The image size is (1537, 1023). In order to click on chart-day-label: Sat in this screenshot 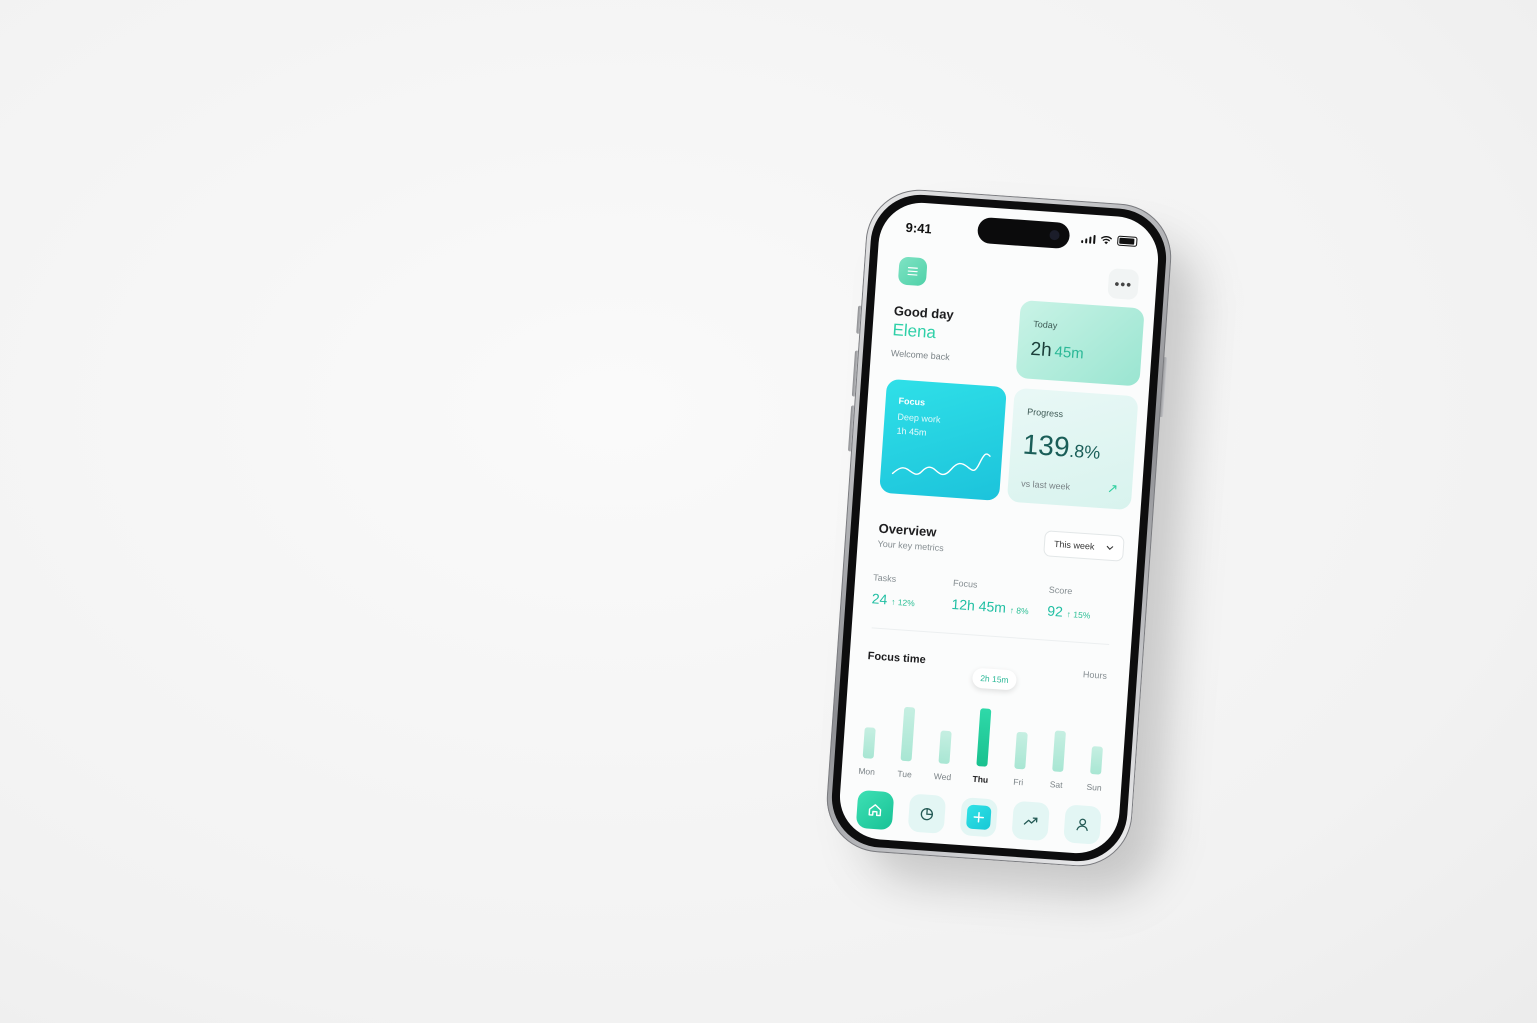, I will do `click(1056, 785)`.